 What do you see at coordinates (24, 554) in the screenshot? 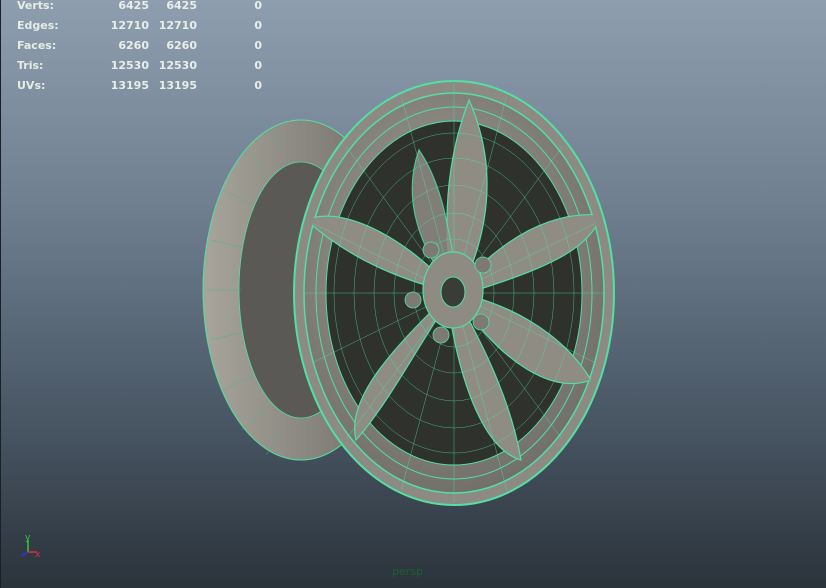
I see `axis-z-line` at bounding box center [24, 554].